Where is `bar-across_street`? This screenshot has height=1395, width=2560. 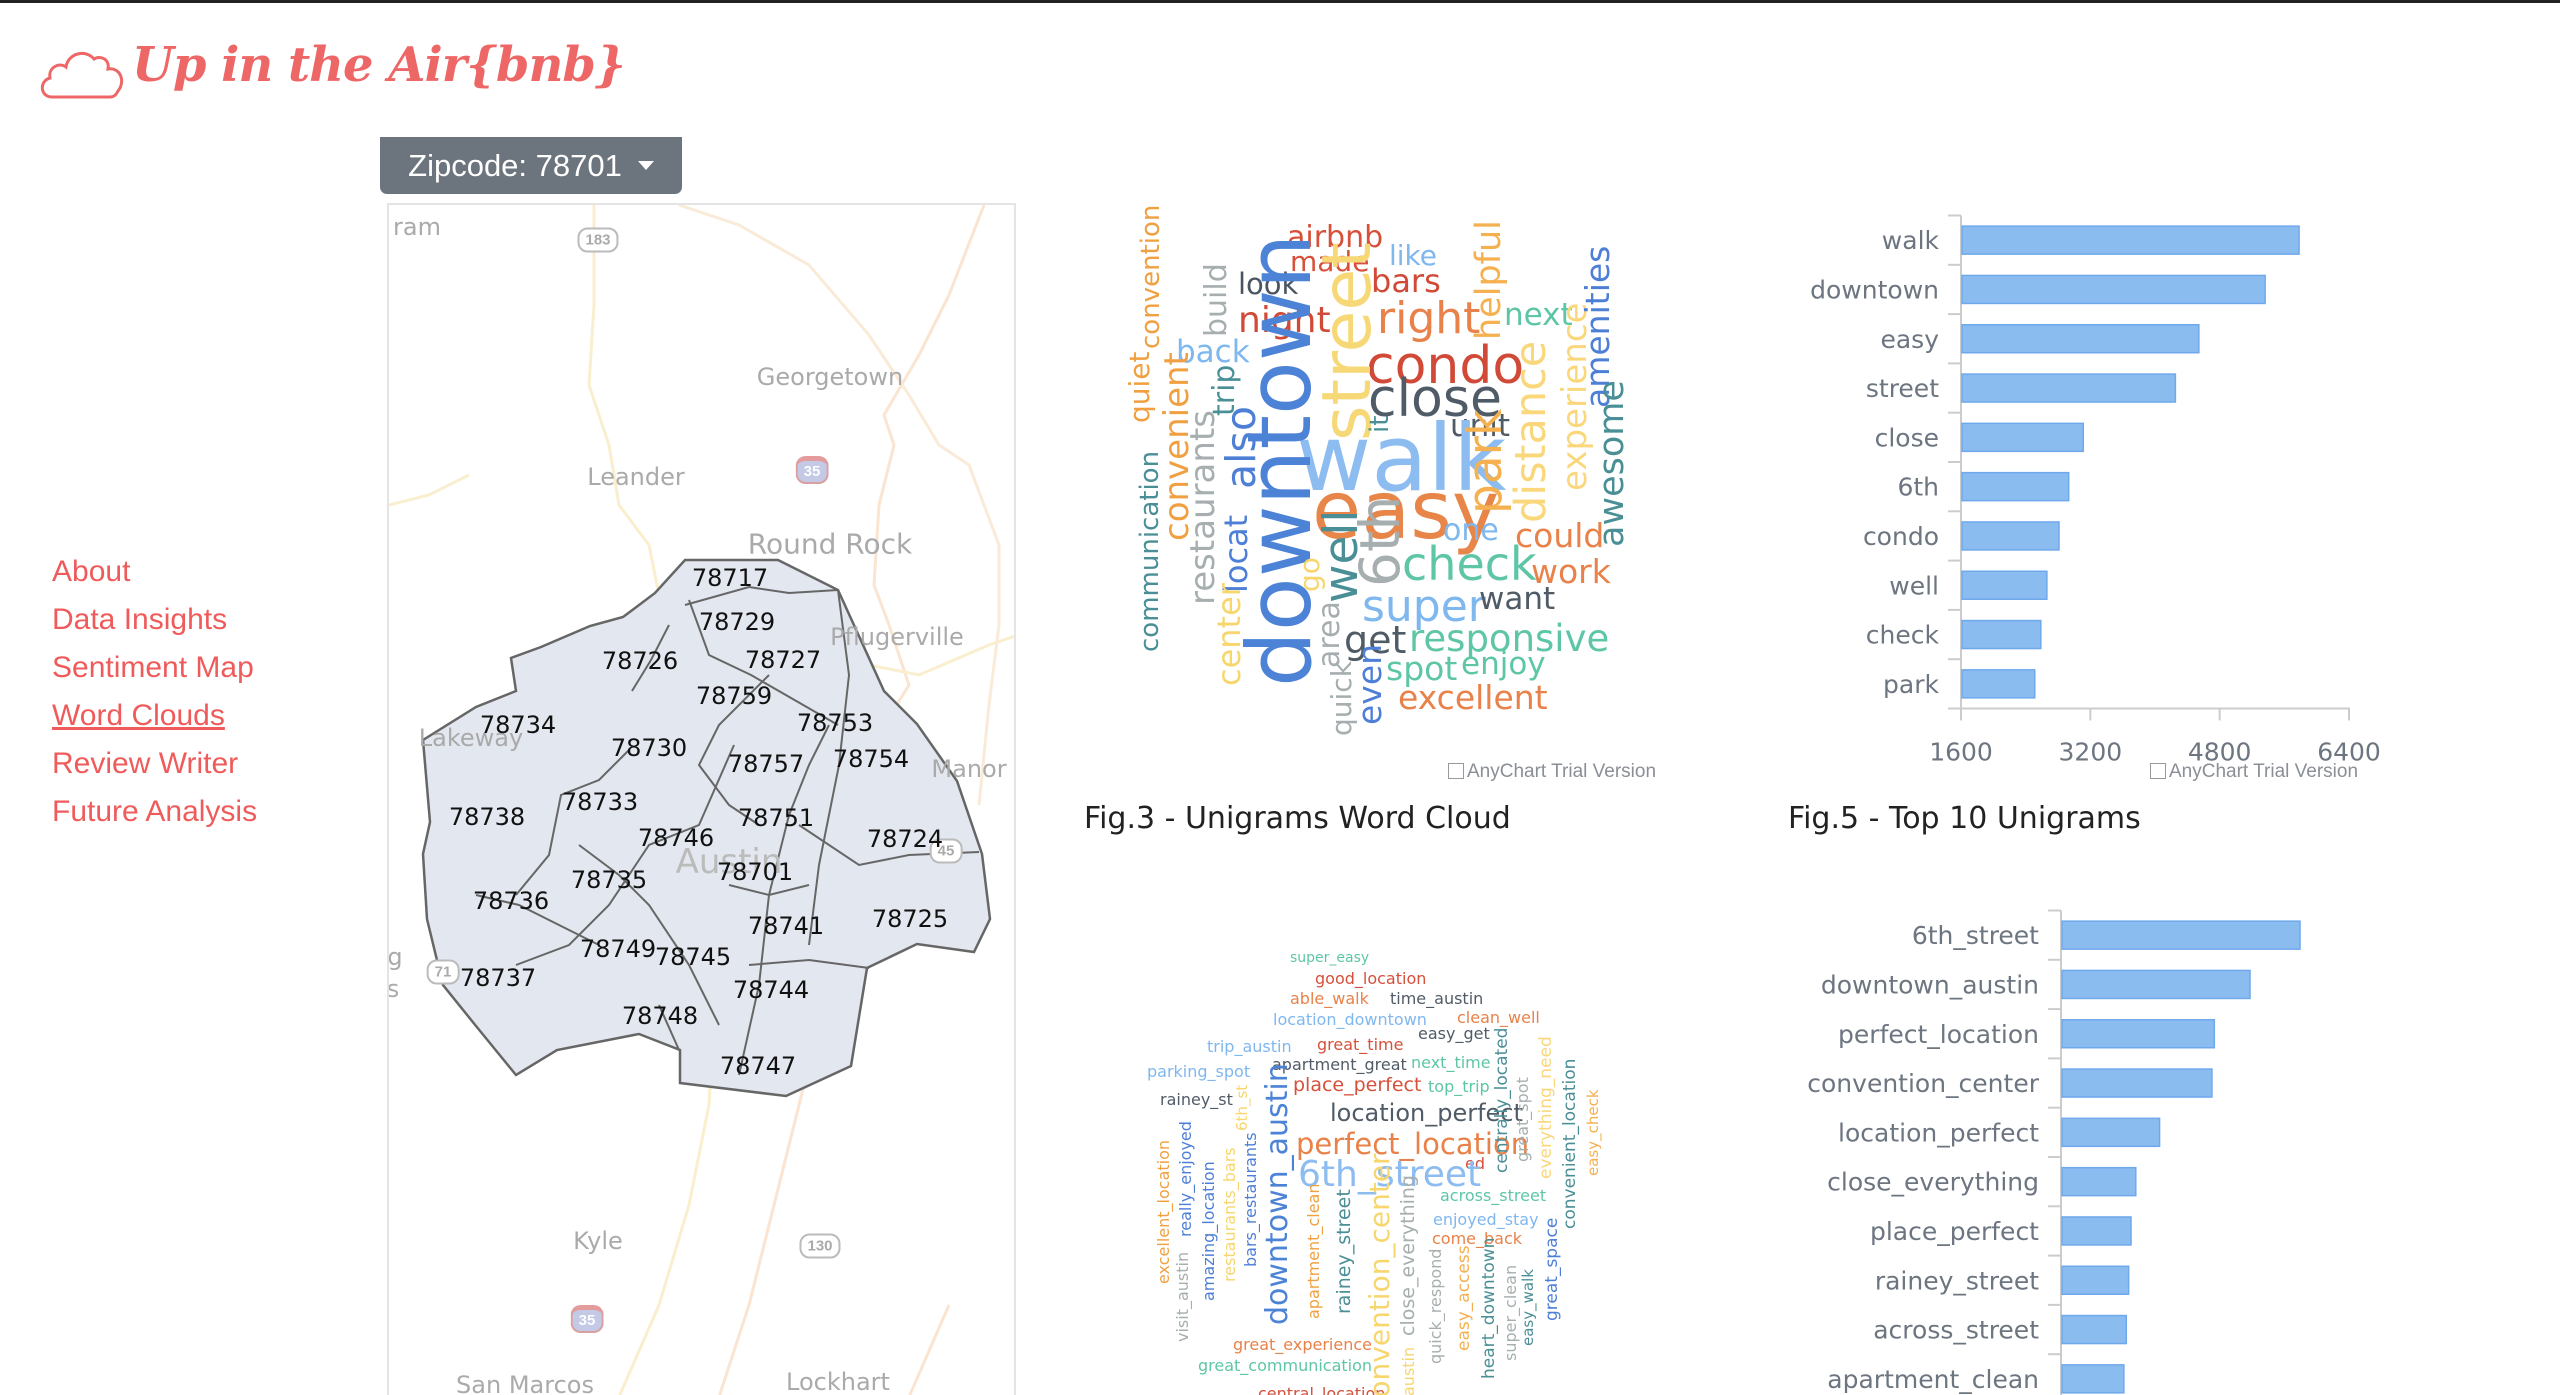
bar-across_street is located at coordinates (2094, 1329).